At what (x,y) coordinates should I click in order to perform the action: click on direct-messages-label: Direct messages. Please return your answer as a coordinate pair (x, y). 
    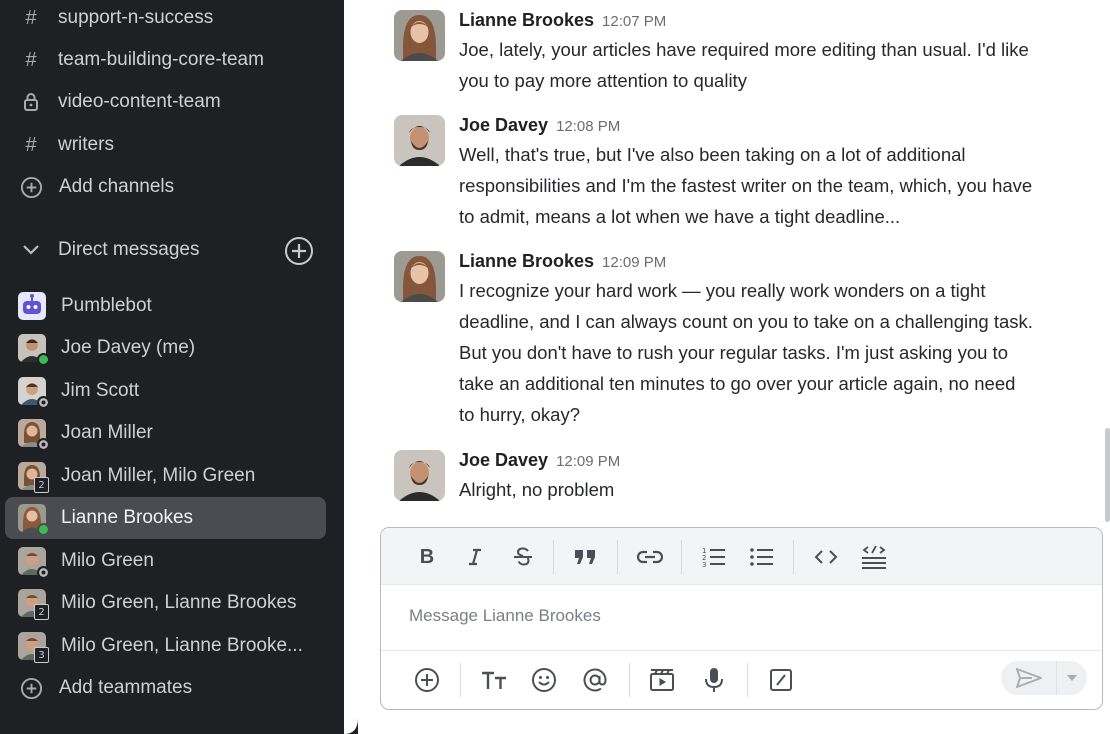
    Looking at the image, I should click on (129, 249).